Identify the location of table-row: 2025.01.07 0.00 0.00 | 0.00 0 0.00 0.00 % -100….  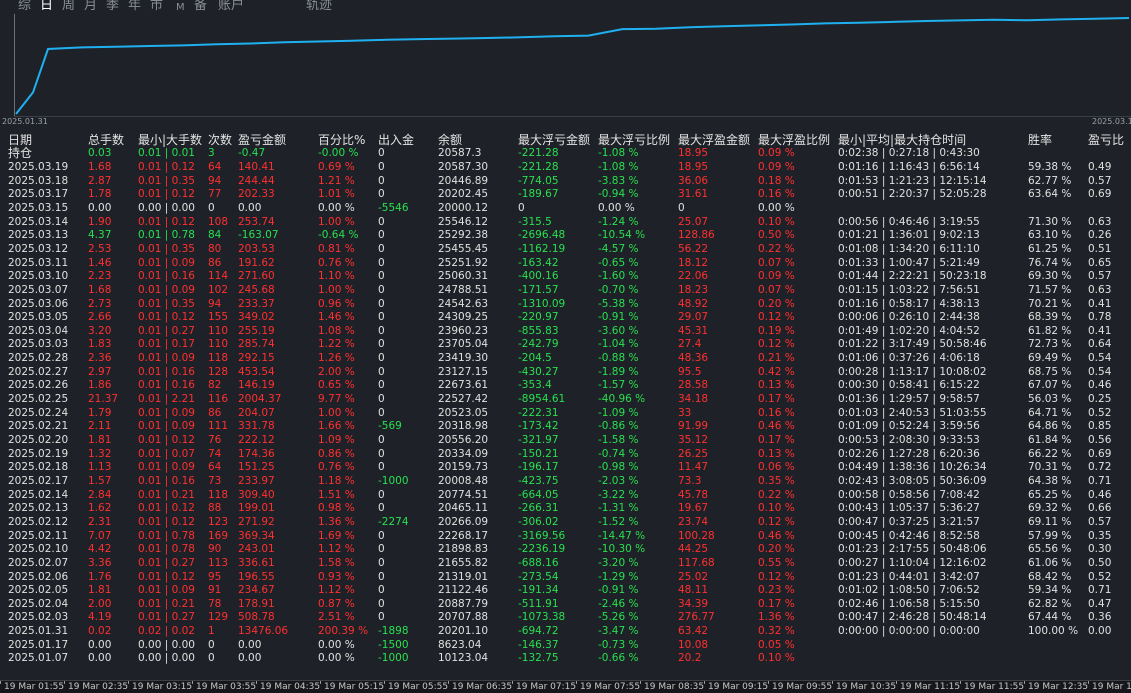
(565, 659).